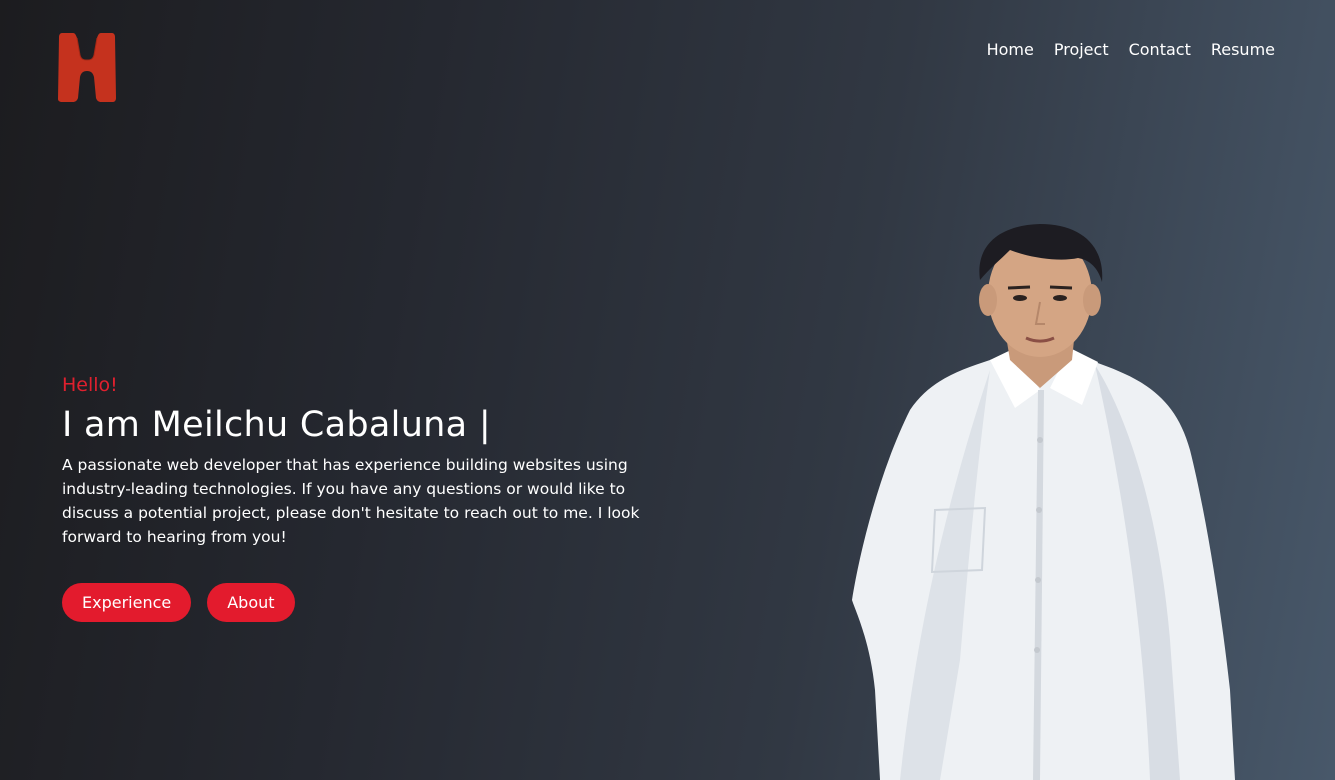  I want to click on nav-contact-link: Contact, so click(1160, 50).